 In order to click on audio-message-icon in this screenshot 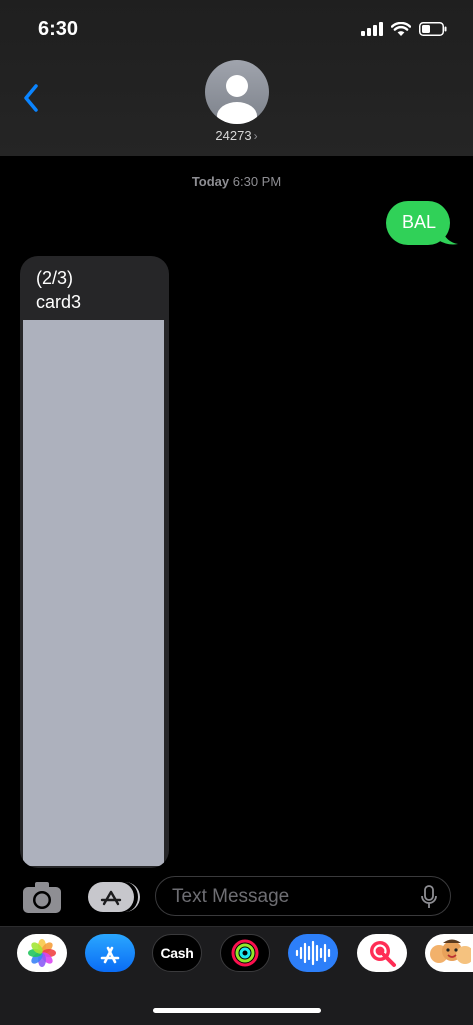, I will do `click(313, 953)`.